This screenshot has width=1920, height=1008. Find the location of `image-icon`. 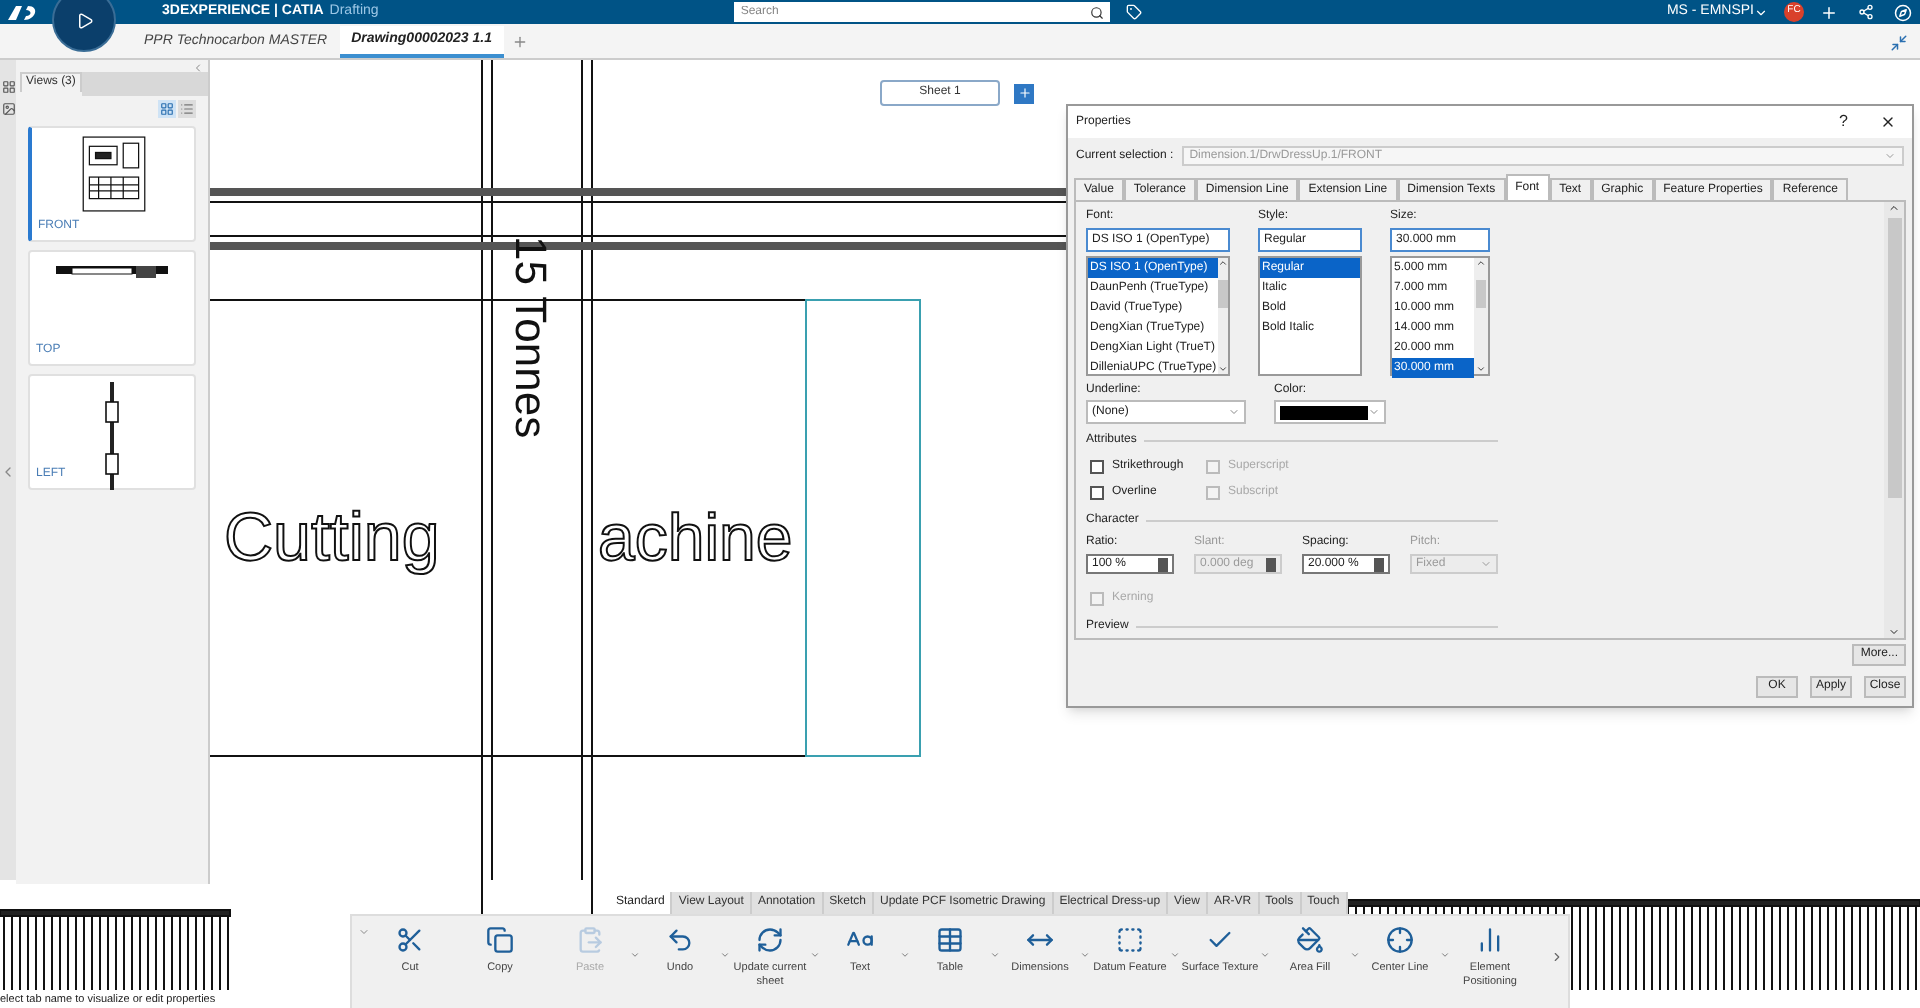

image-icon is located at coordinates (8, 109).